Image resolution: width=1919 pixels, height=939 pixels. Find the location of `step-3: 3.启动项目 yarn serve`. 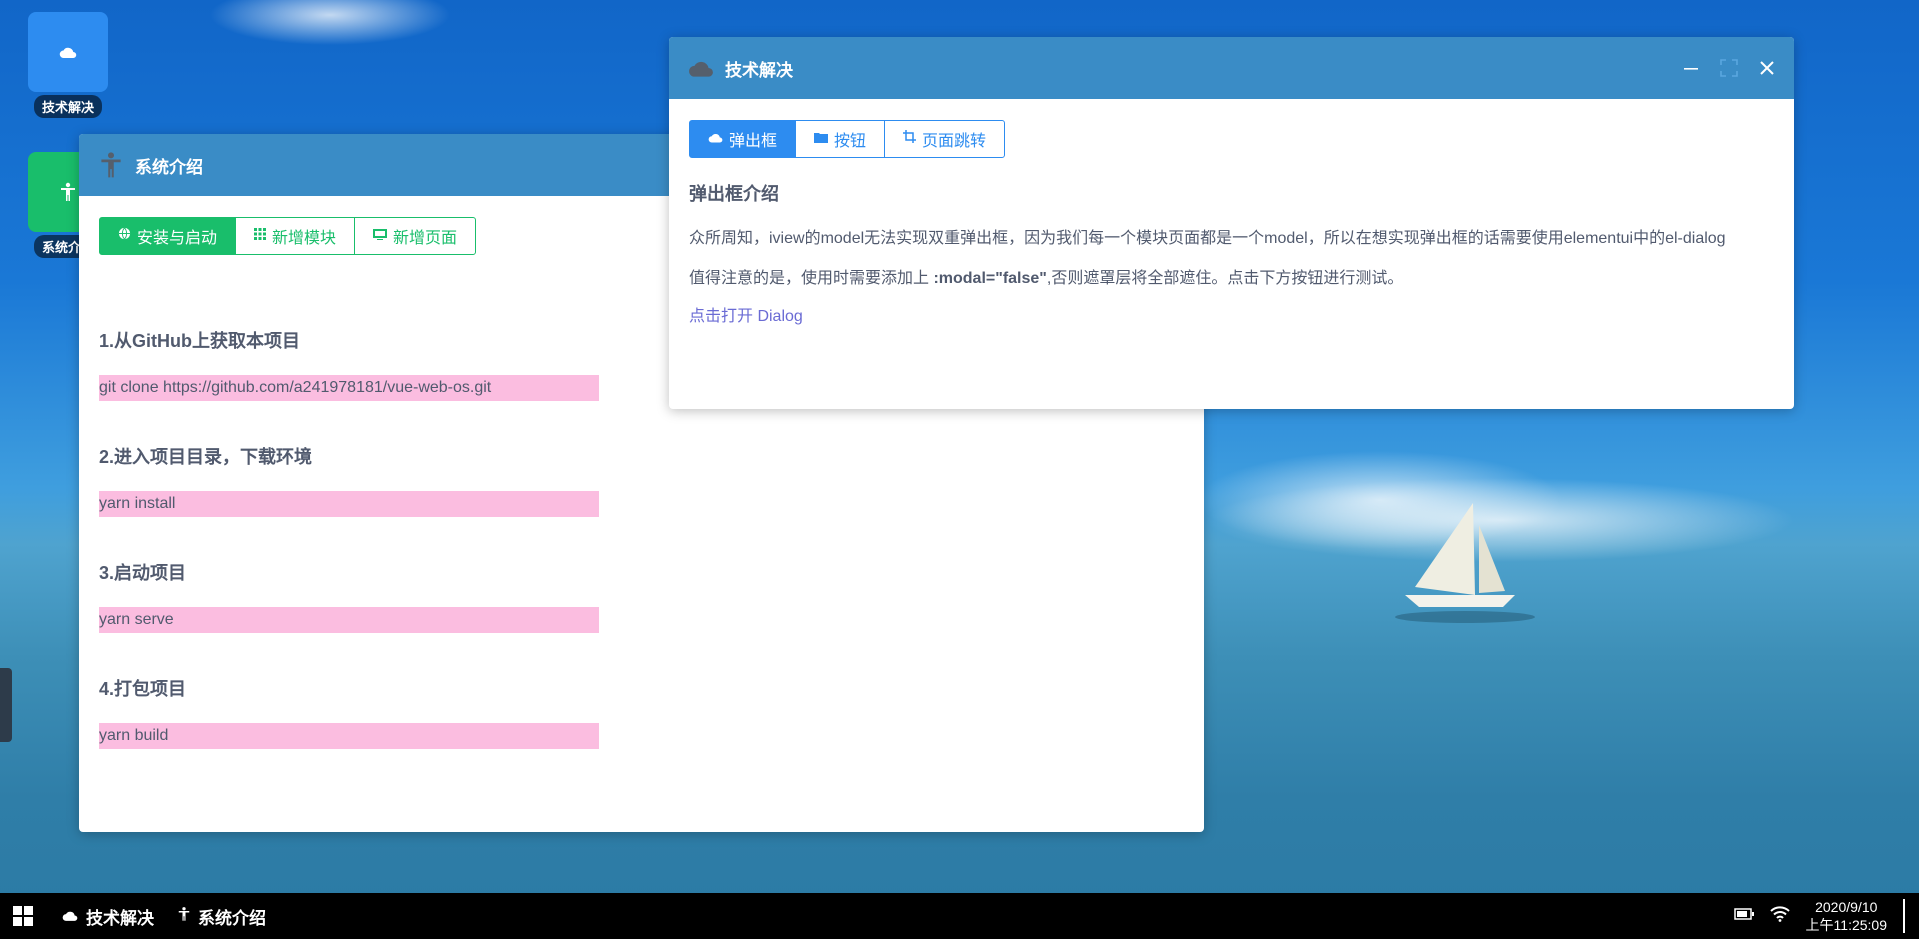

step-3: 3.启动项目 yarn serve is located at coordinates (641, 596).